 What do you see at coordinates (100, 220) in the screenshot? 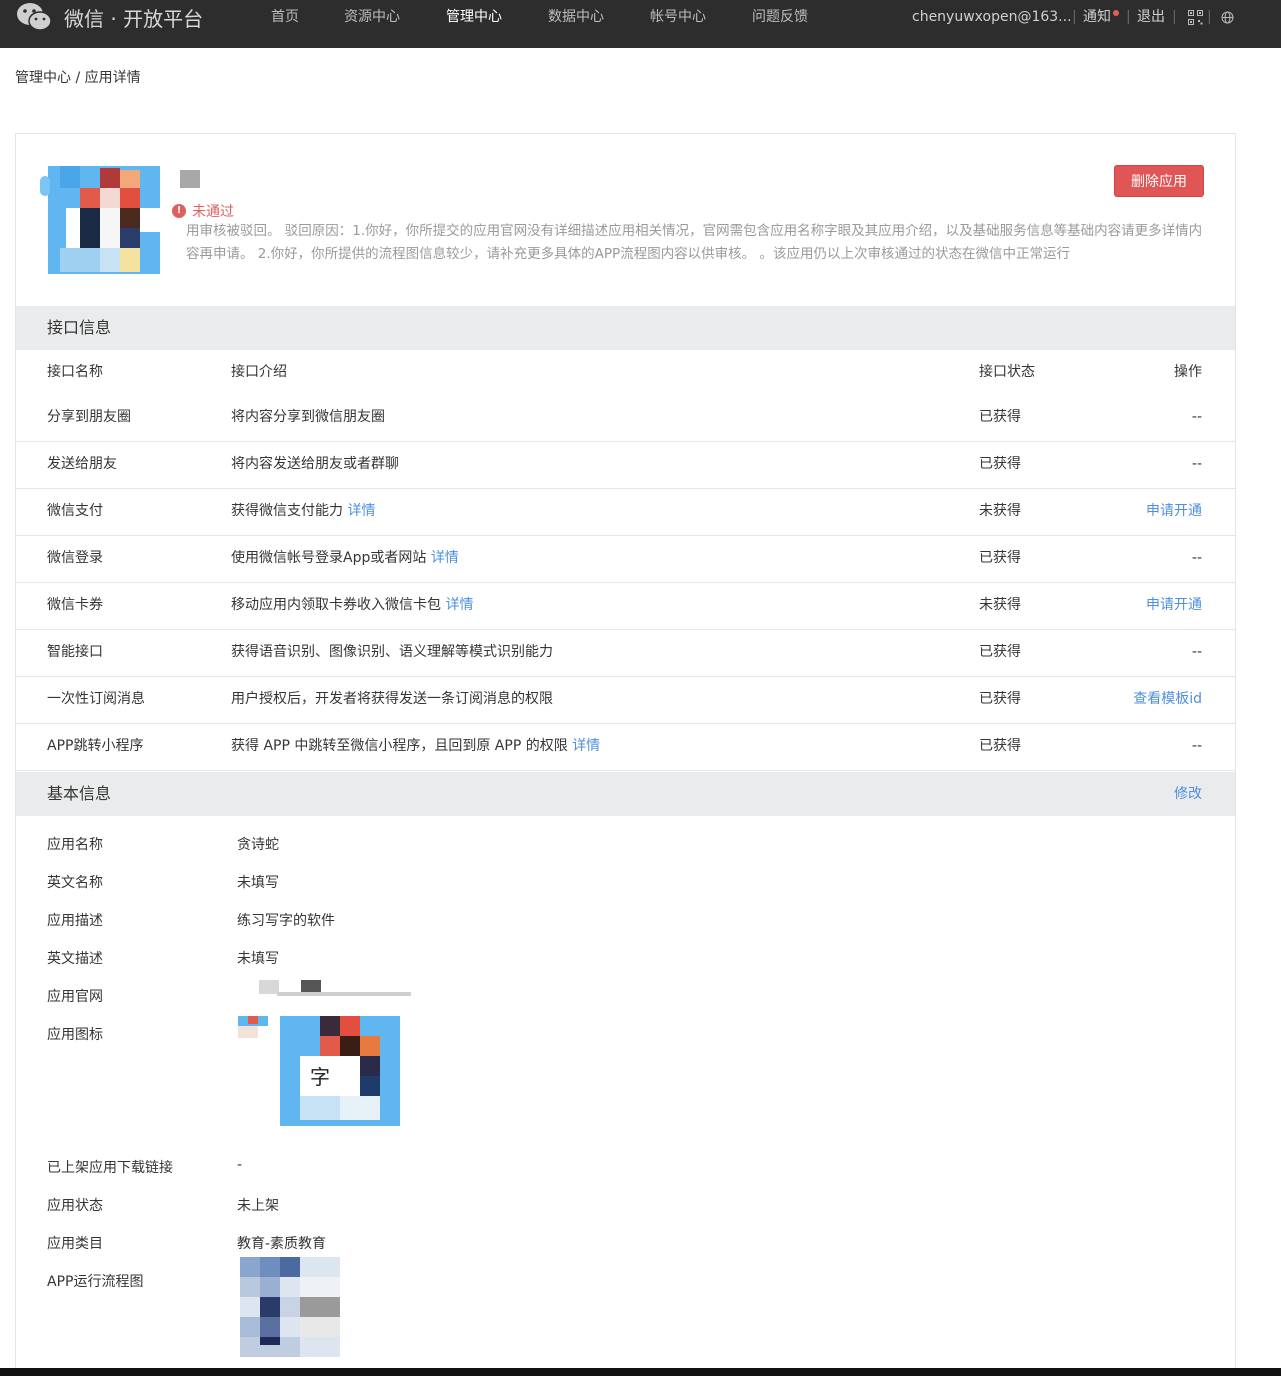
I see `app-icon` at bounding box center [100, 220].